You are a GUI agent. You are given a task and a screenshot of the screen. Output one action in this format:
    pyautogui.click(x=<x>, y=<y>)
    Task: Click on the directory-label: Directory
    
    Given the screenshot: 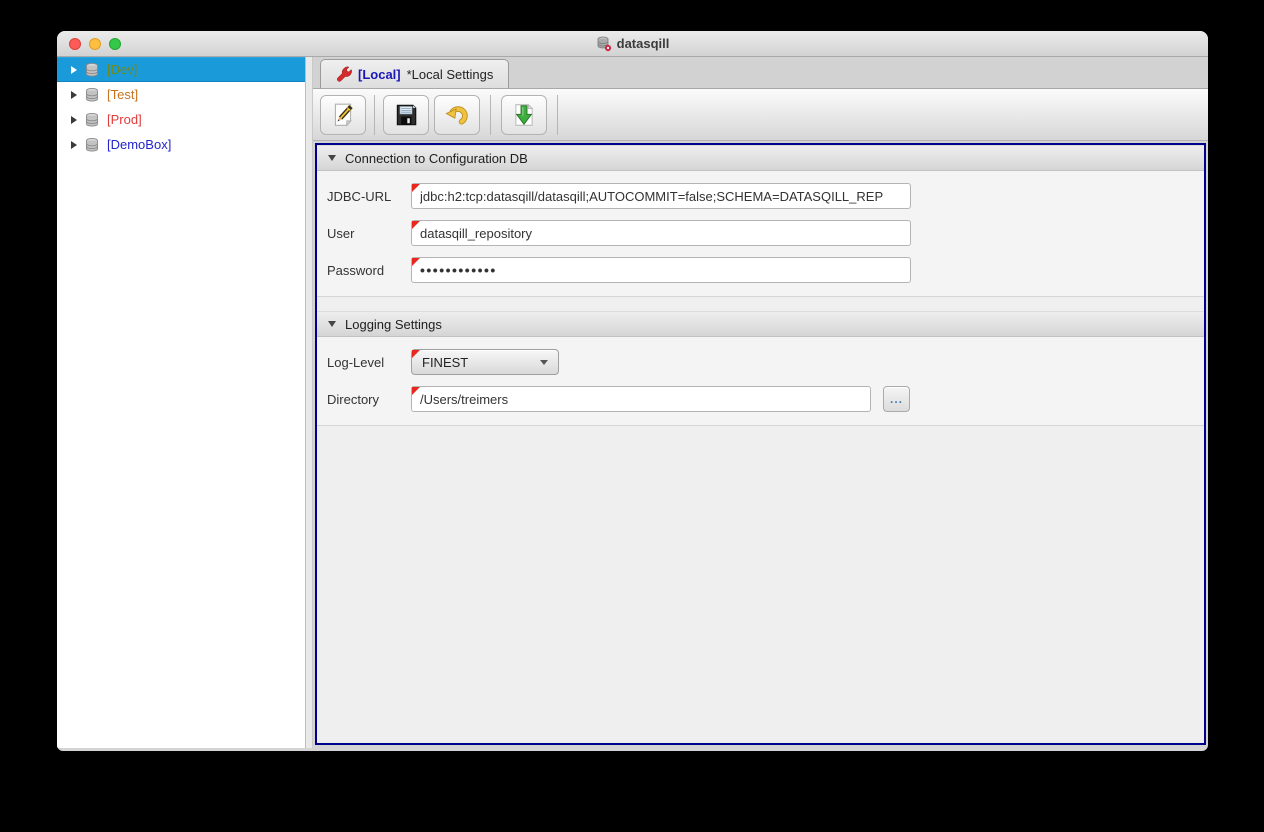 What is the action you would take?
    pyautogui.click(x=353, y=399)
    